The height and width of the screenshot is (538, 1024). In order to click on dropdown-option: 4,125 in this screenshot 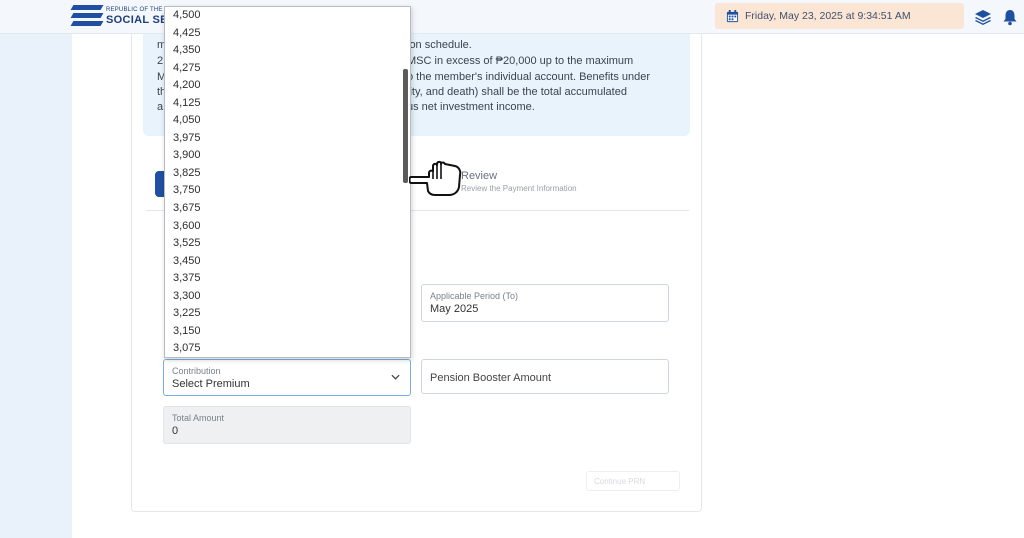, I will do `click(287, 104)`.